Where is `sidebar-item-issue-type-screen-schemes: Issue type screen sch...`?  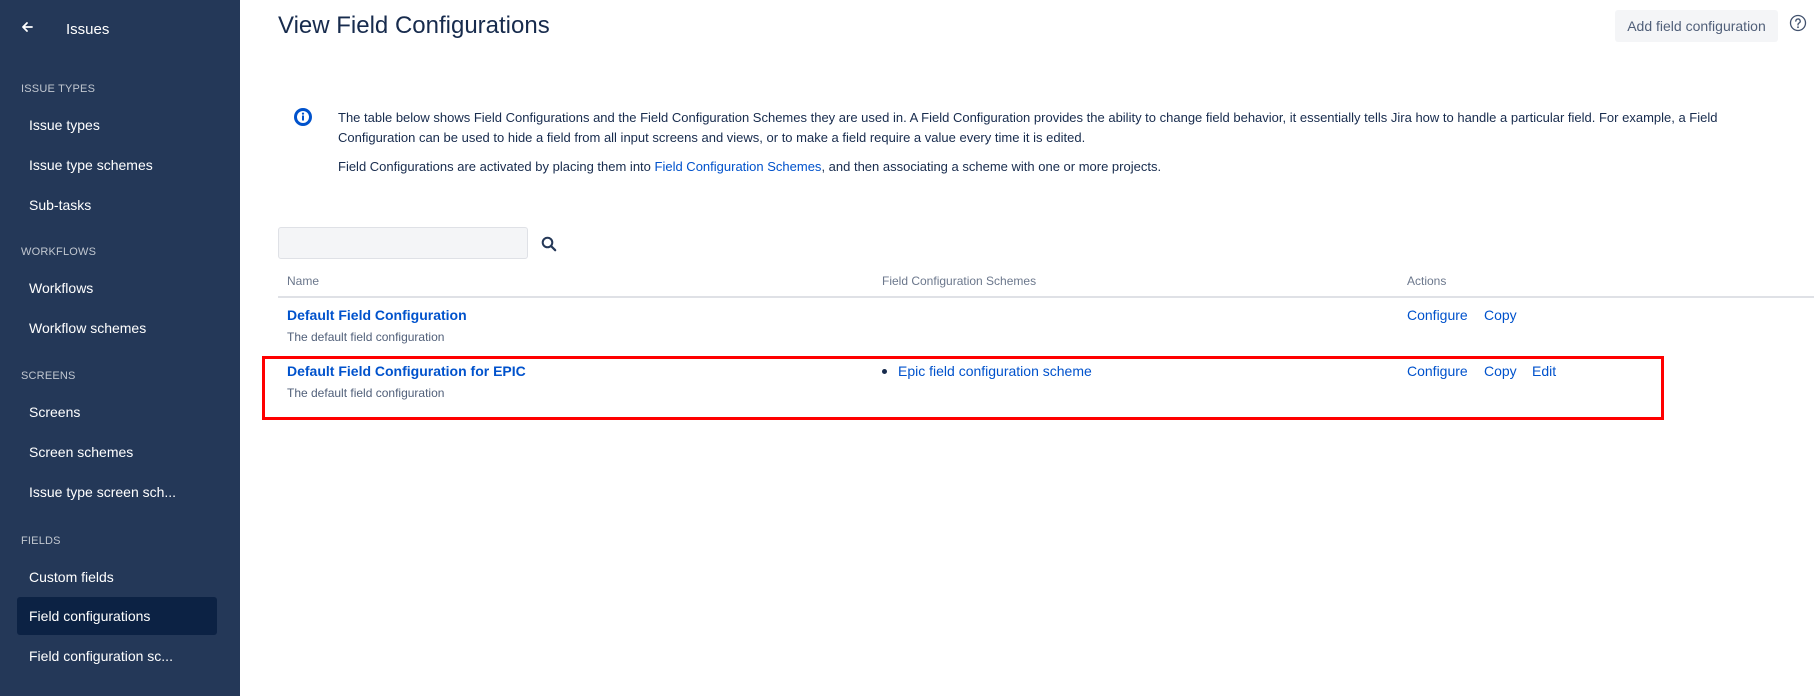
sidebar-item-issue-type-screen-schemes: Issue type screen sch... is located at coordinates (117, 492).